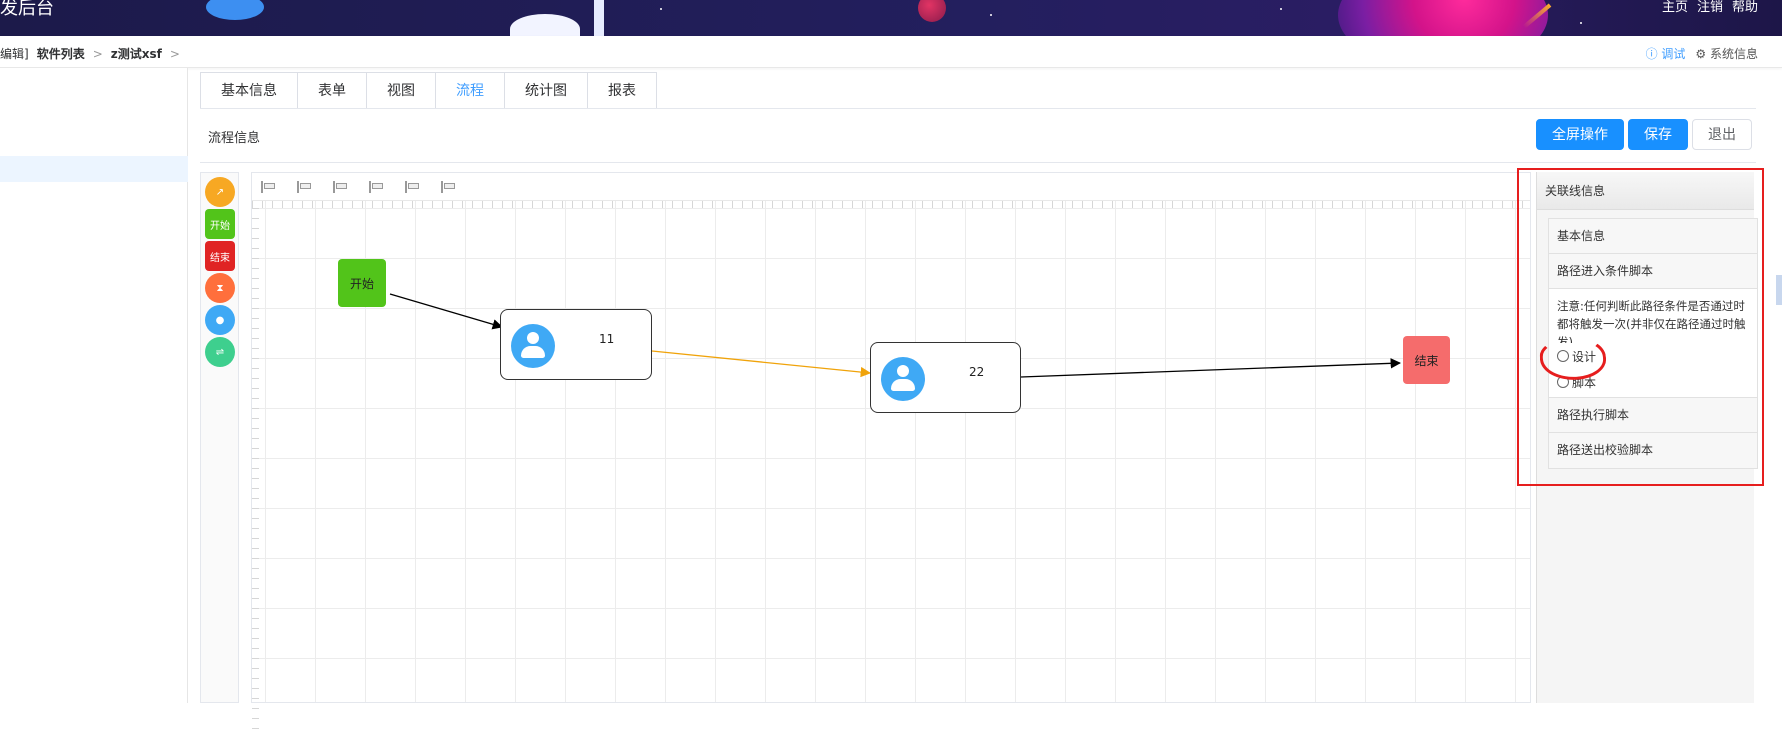 This screenshot has height=737, width=1782. What do you see at coordinates (234, 138) in the screenshot?
I see `section-title: 流程信息` at bounding box center [234, 138].